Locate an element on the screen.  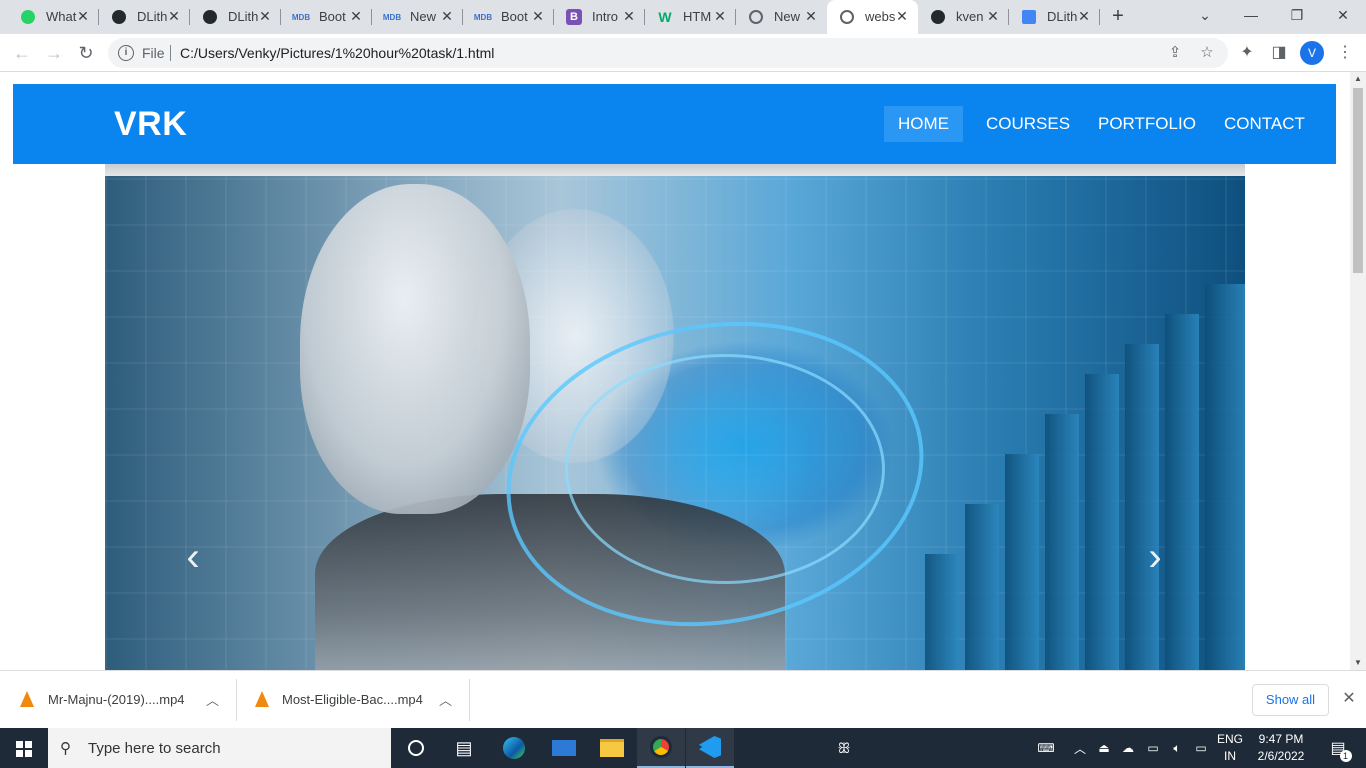
start-button is located at coordinates (24, 748).